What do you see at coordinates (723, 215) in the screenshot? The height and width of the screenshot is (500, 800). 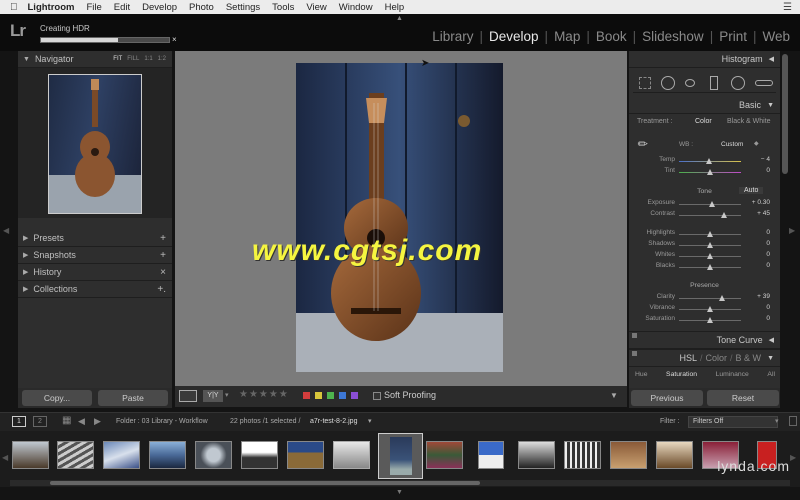 I see `slider-contrast-knob` at bounding box center [723, 215].